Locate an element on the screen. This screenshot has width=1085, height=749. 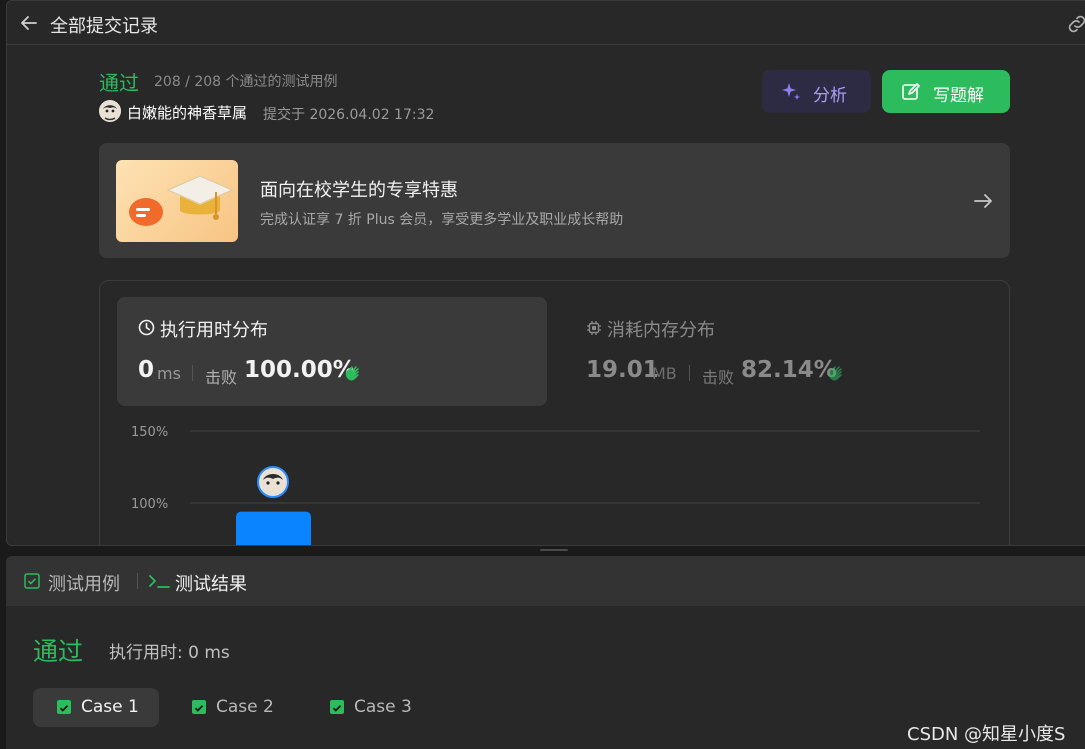
watermark: CSDN @知星小度S is located at coordinates (986, 734).